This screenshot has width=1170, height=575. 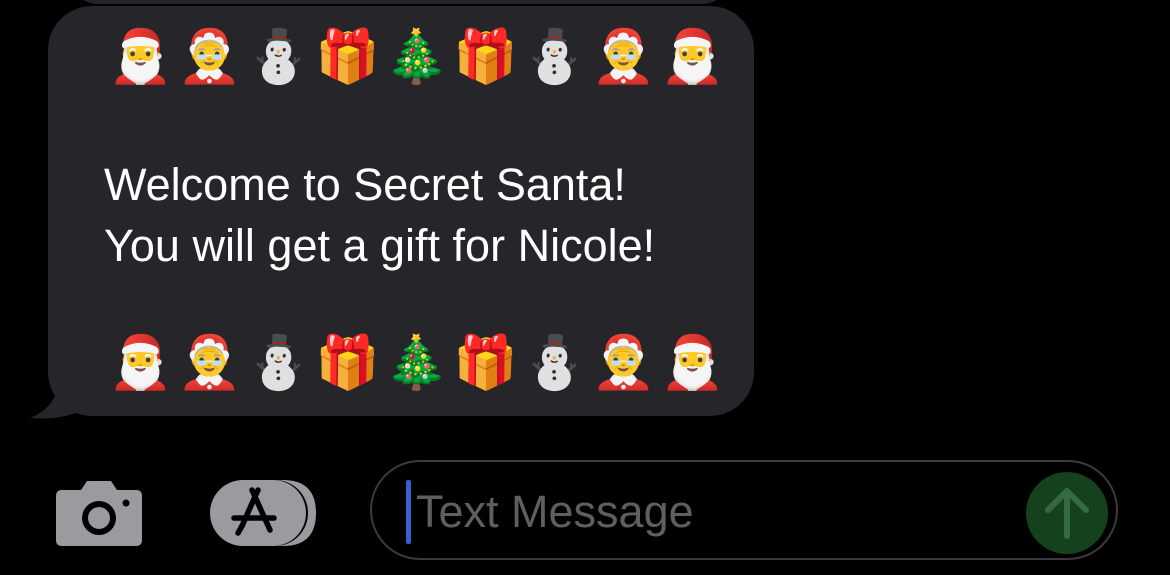 I want to click on previous-message-bubble, so click(x=400, y=2).